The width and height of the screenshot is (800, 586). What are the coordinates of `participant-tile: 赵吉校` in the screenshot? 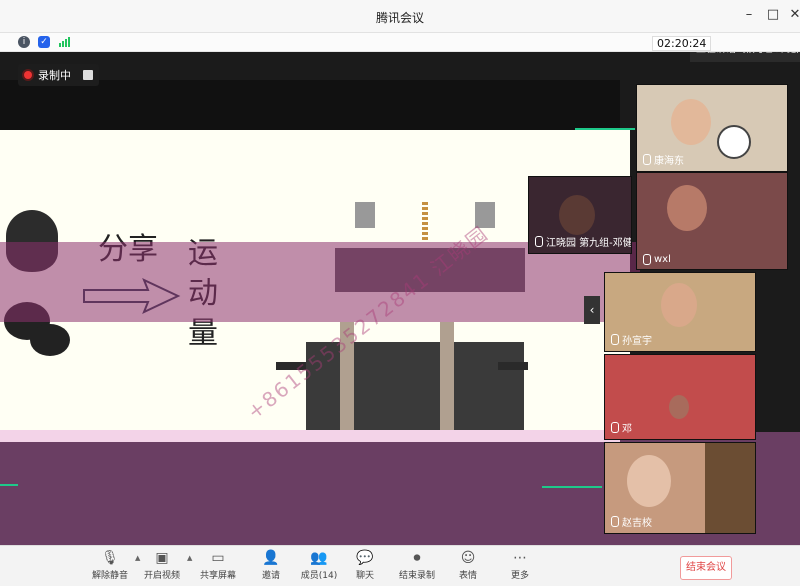 It's located at (680, 488).